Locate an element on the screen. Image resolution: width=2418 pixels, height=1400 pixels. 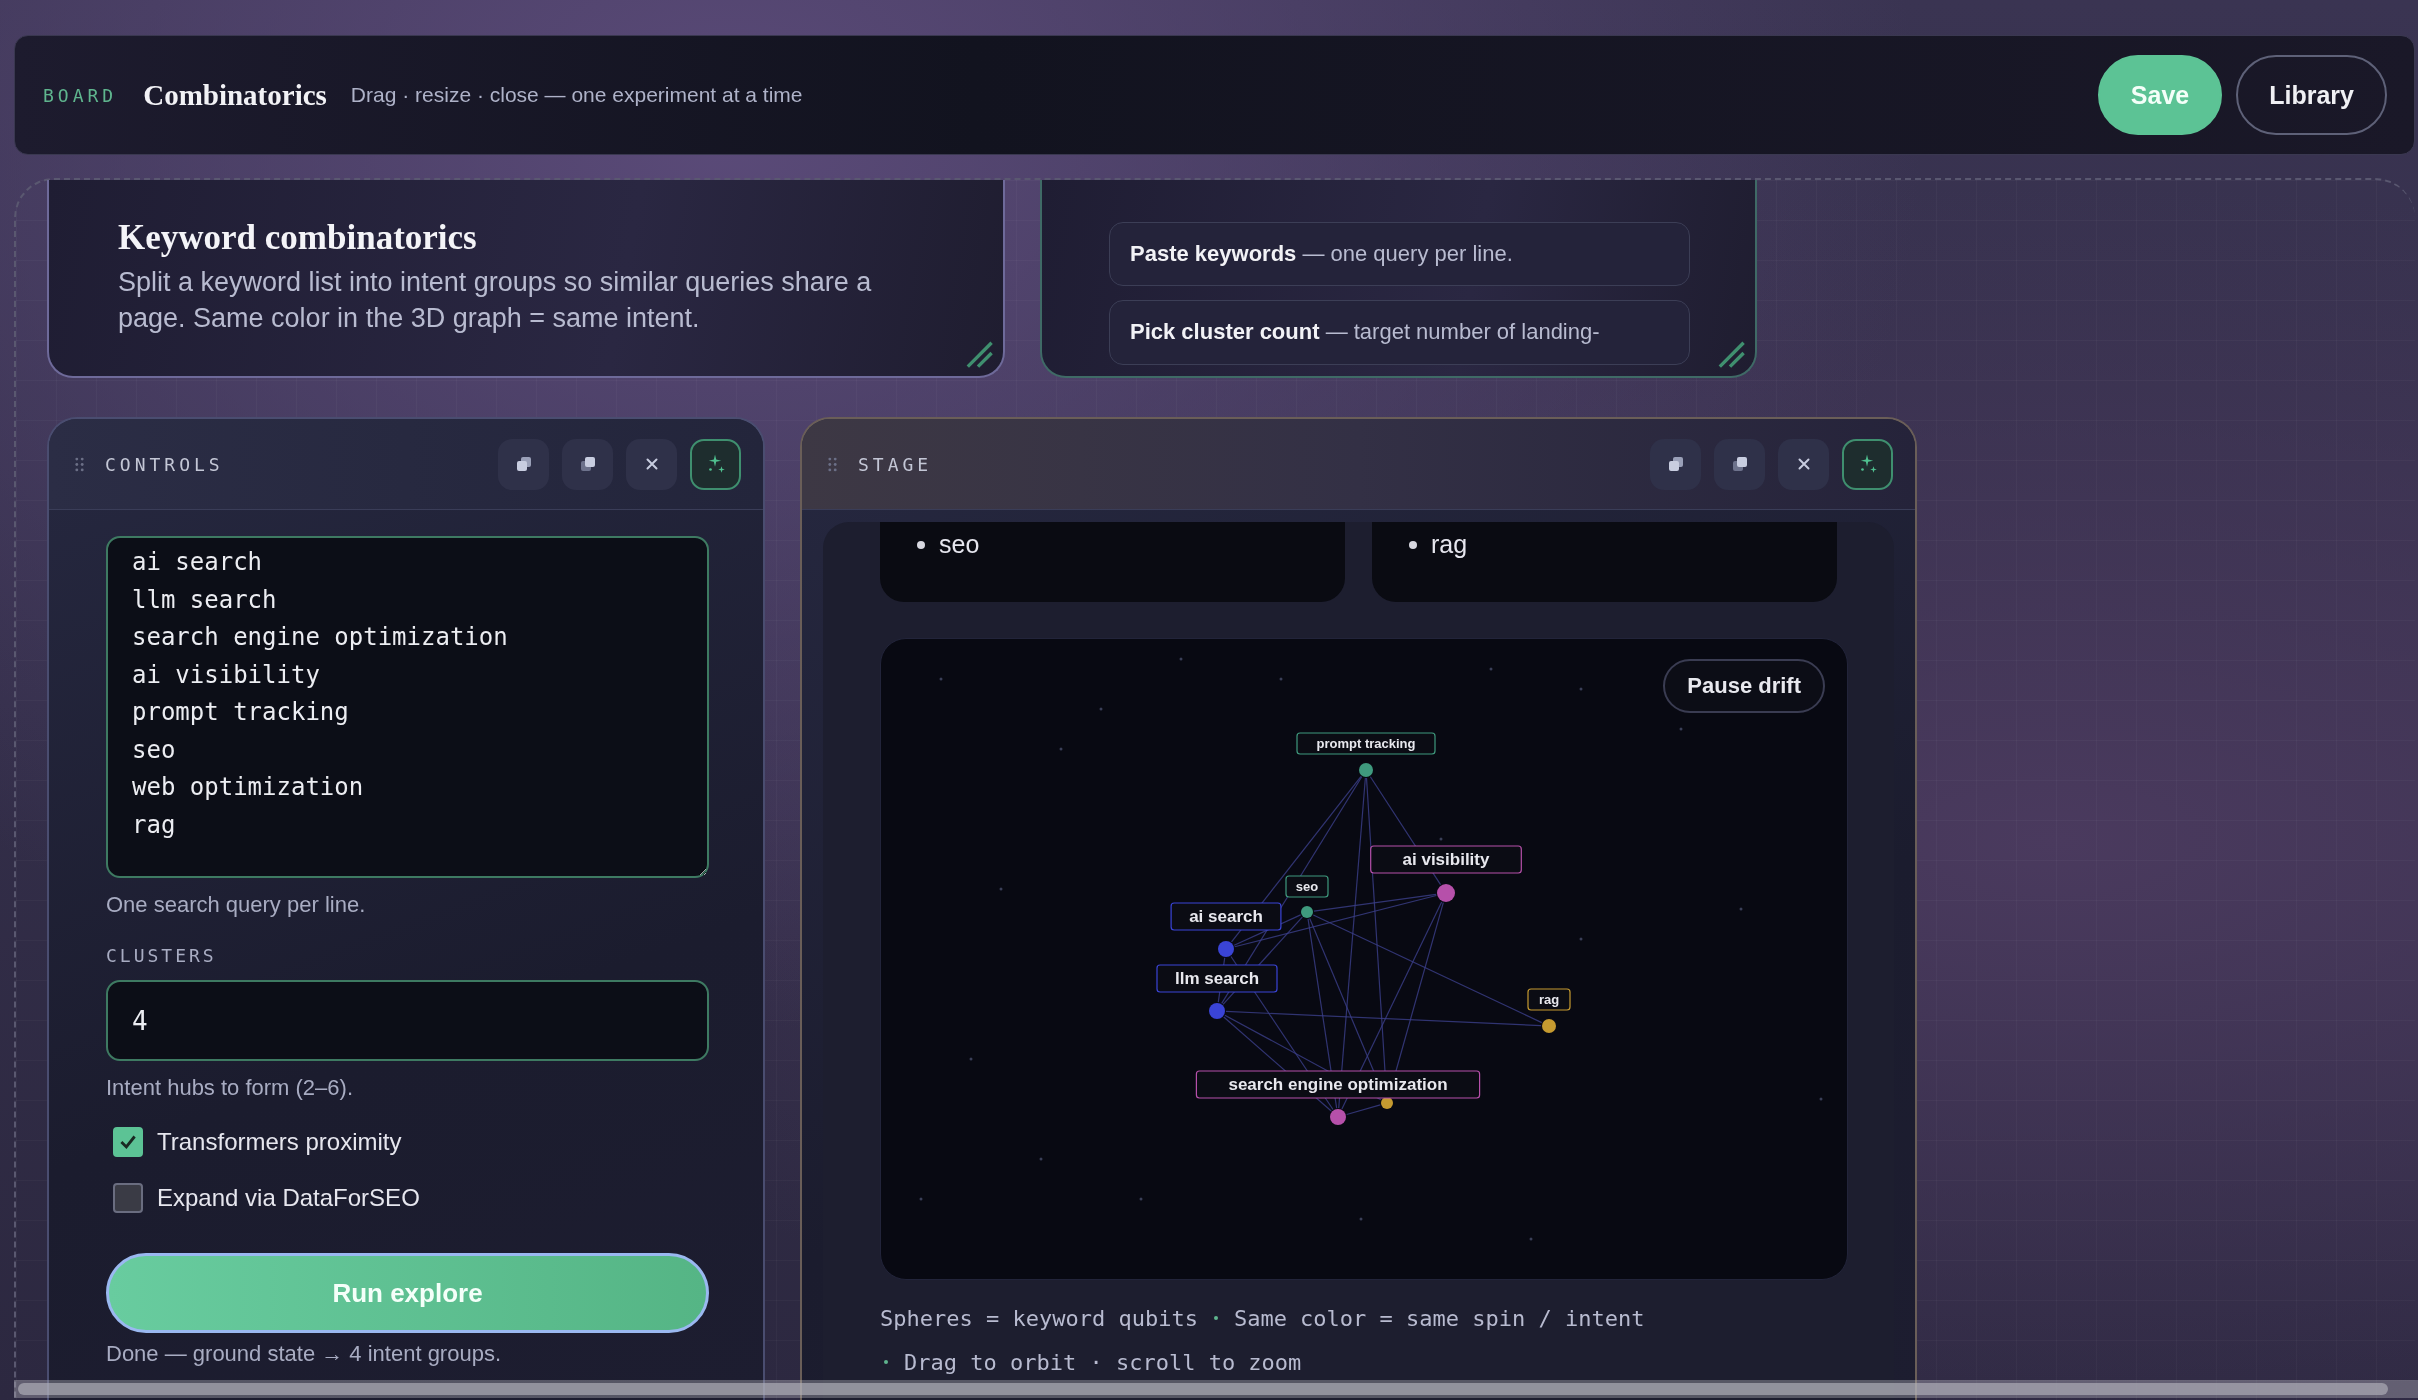
keywords-hint: One search query per line. is located at coordinates (236, 905).